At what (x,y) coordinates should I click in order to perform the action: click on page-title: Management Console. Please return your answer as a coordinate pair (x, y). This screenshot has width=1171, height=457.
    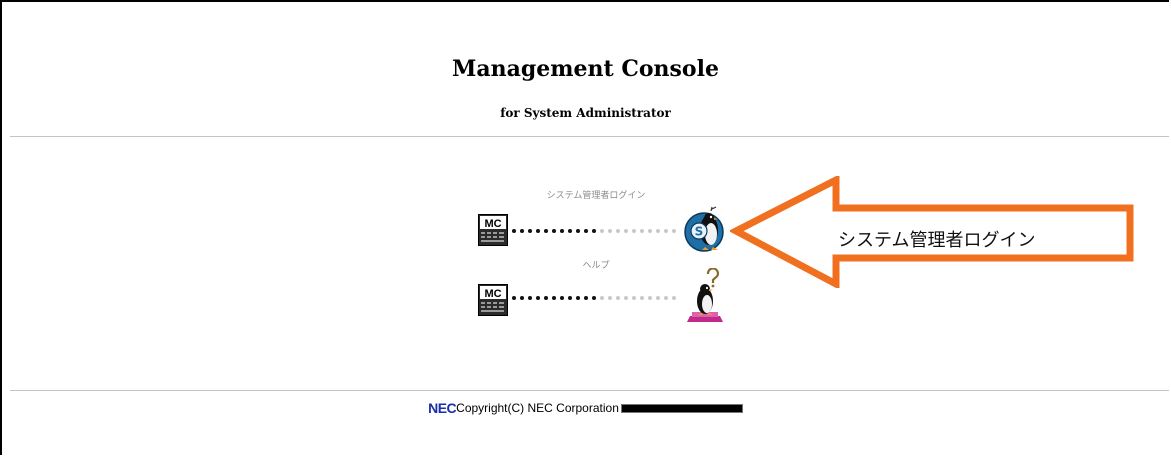
    Looking at the image, I should click on (585, 69).